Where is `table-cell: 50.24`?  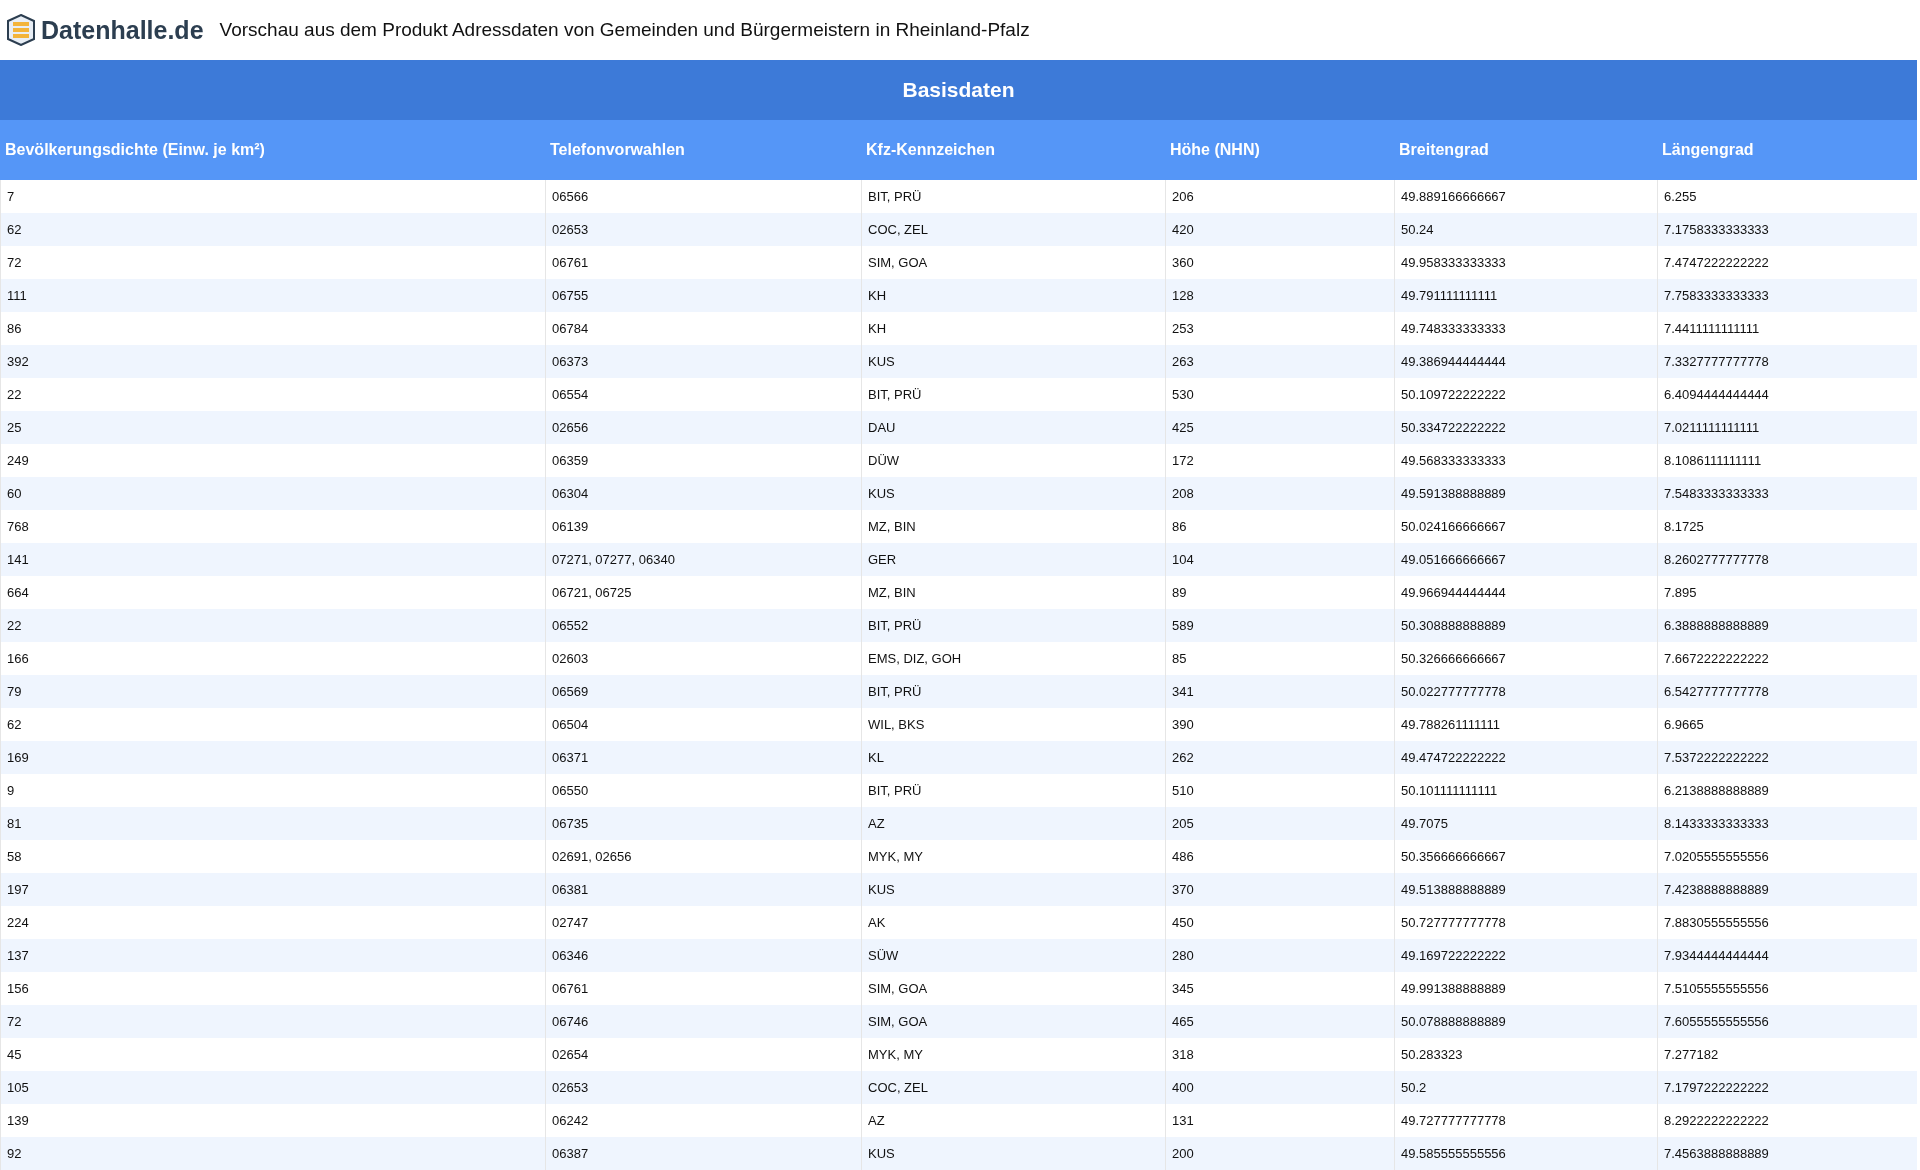 table-cell: 50.24 is located at coordinates (1525, 229).